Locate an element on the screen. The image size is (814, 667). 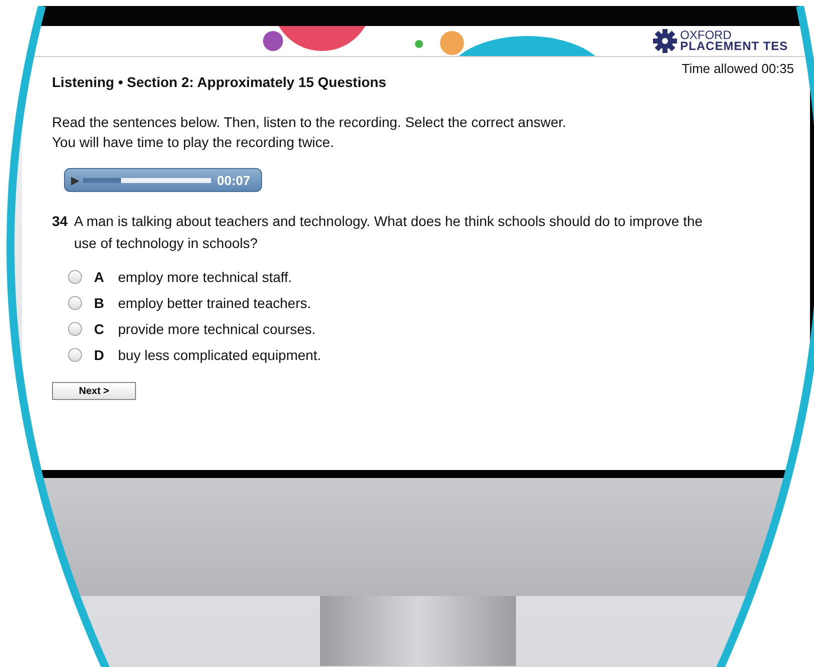
option-letter: A is located at coordinates (100, 277).